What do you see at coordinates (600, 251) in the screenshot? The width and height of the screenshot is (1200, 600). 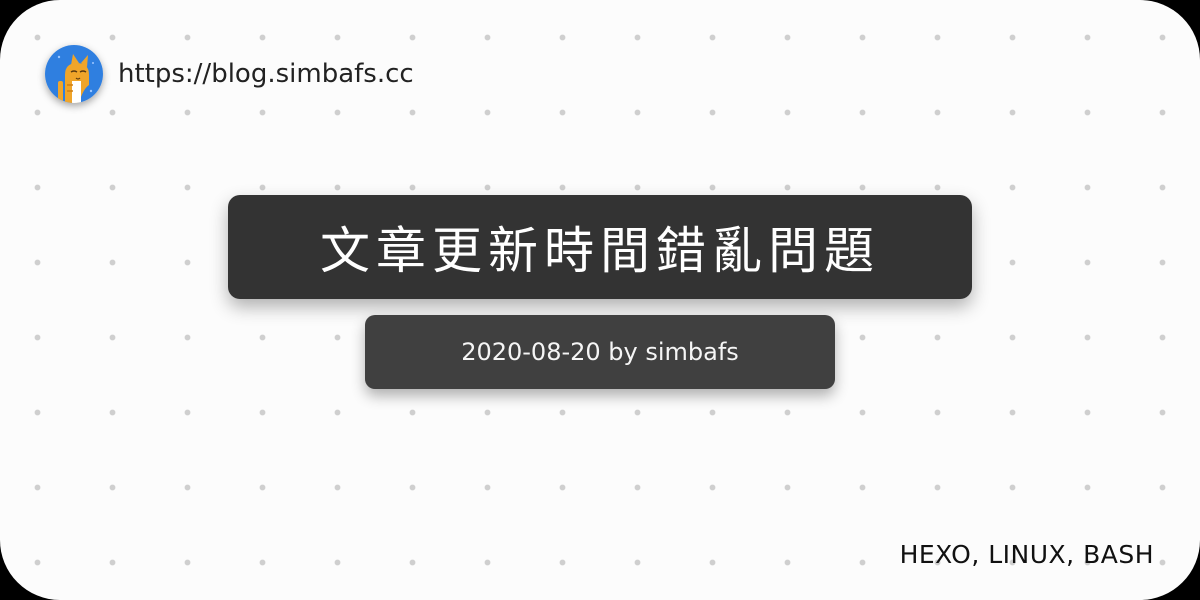 I see `post-title: 文章更新時間錯亂問題` at bounding box center [600, 251].